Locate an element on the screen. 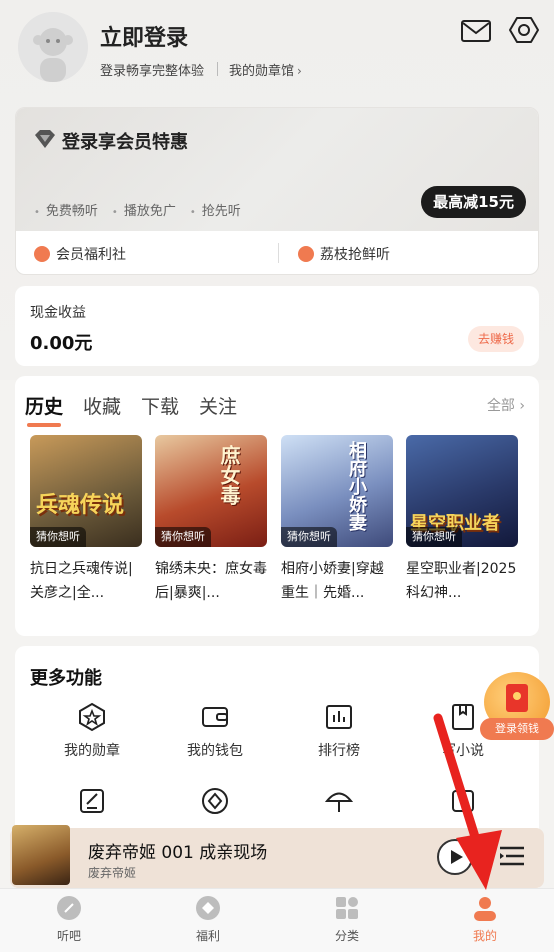 The height and width of the screenshot is (952, 554). member-welfare-link: 会员福利社 is located at coordinates (80, 254).